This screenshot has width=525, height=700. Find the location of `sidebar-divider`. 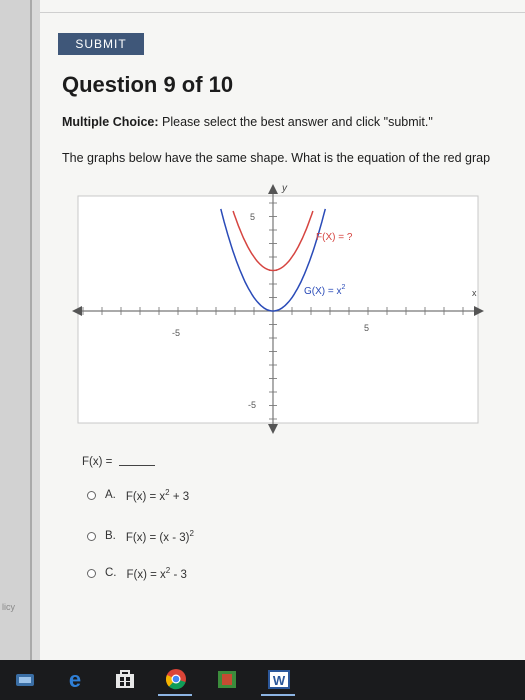

sidebar-divider is located at coordinates (31, 330).